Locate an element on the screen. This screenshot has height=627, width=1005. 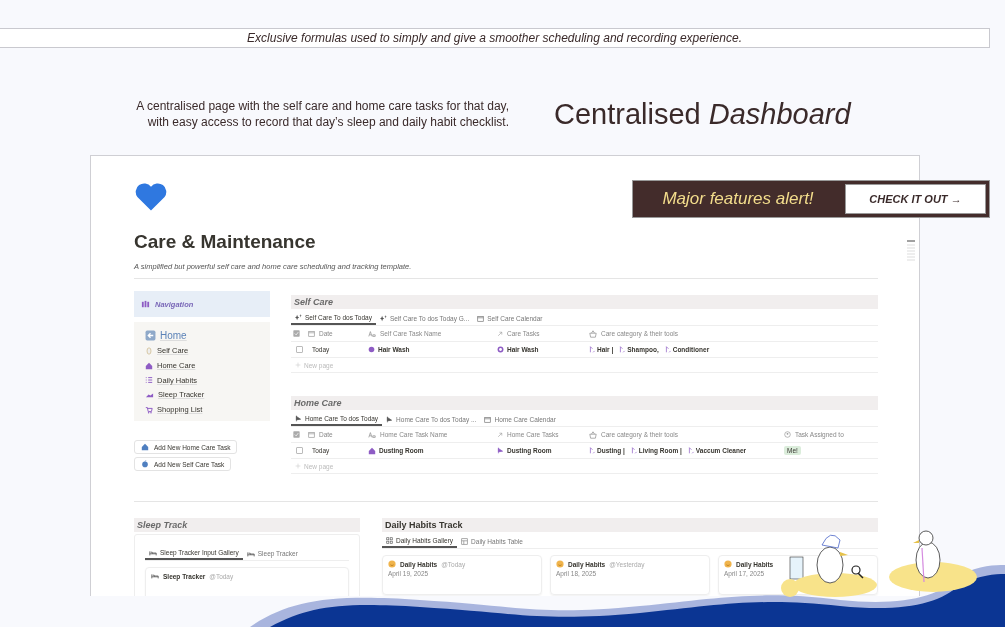
mirror-icon is located at coordinates (149, 350).